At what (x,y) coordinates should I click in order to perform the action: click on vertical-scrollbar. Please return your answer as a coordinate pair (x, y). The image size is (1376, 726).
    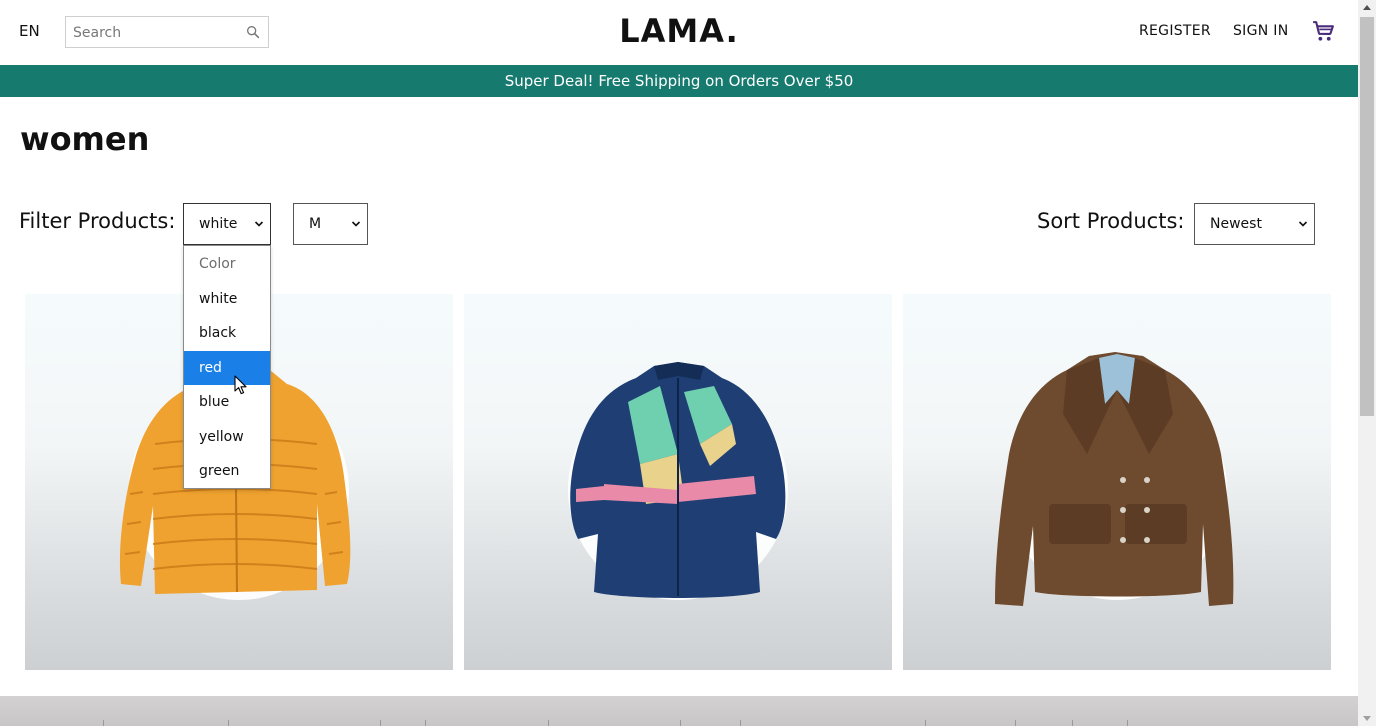
    Looking at the image, I should click on (1367, 363).